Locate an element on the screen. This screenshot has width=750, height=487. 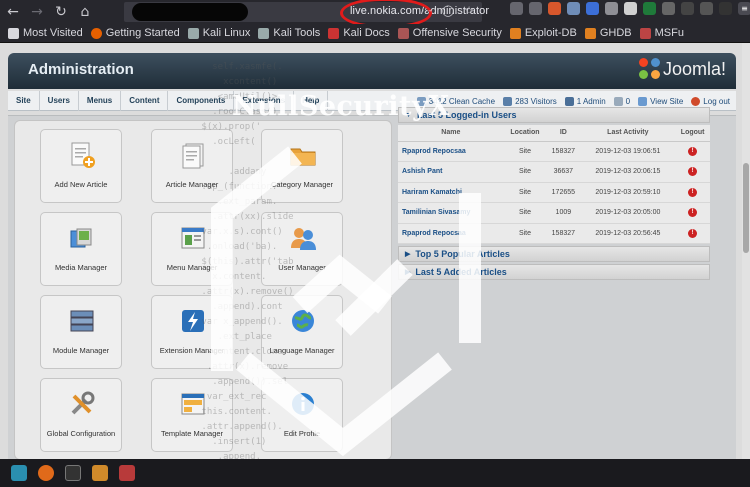
menu-users: Users is located at coordinates (59, 100).